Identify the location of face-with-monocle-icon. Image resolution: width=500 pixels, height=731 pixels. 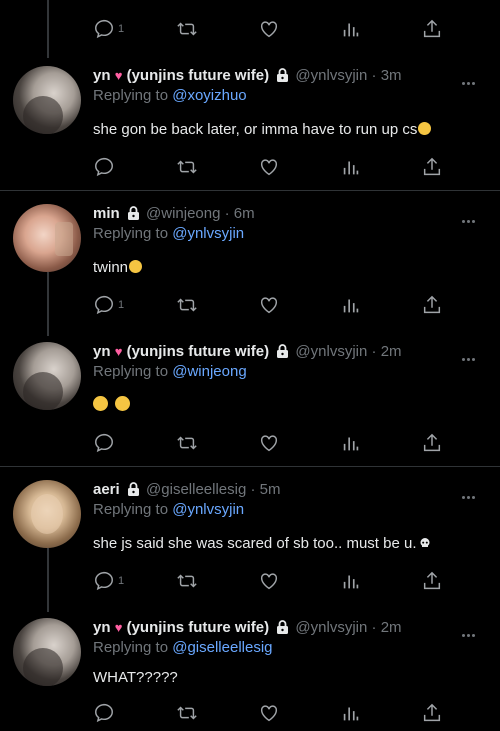
(425, 128).